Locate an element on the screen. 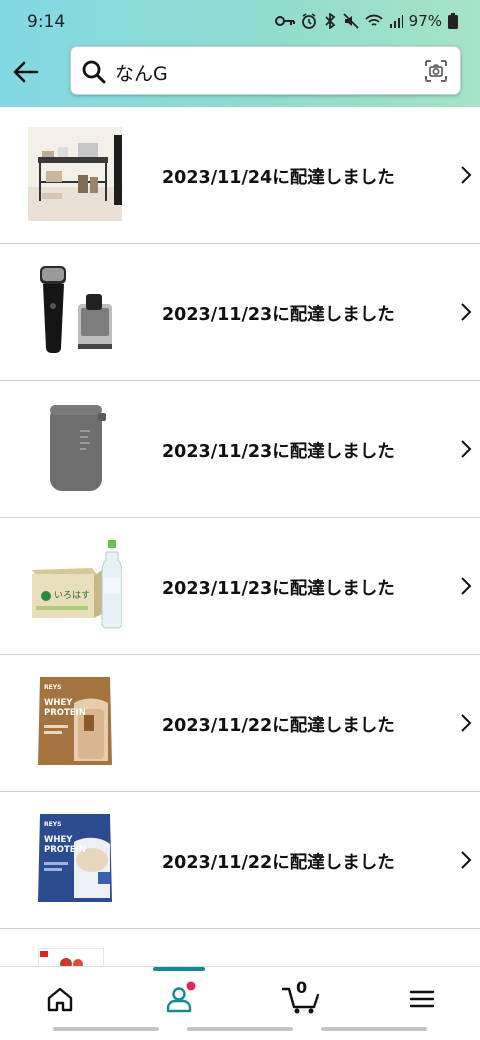 This screenshot has width=480, height=1040. product-thumbnail-shelf-rack is located at coordinates (75, 174).